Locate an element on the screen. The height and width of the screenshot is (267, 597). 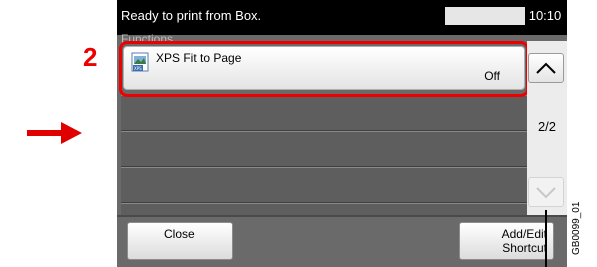
scroll-up-button is located at coordinates (546, 68).